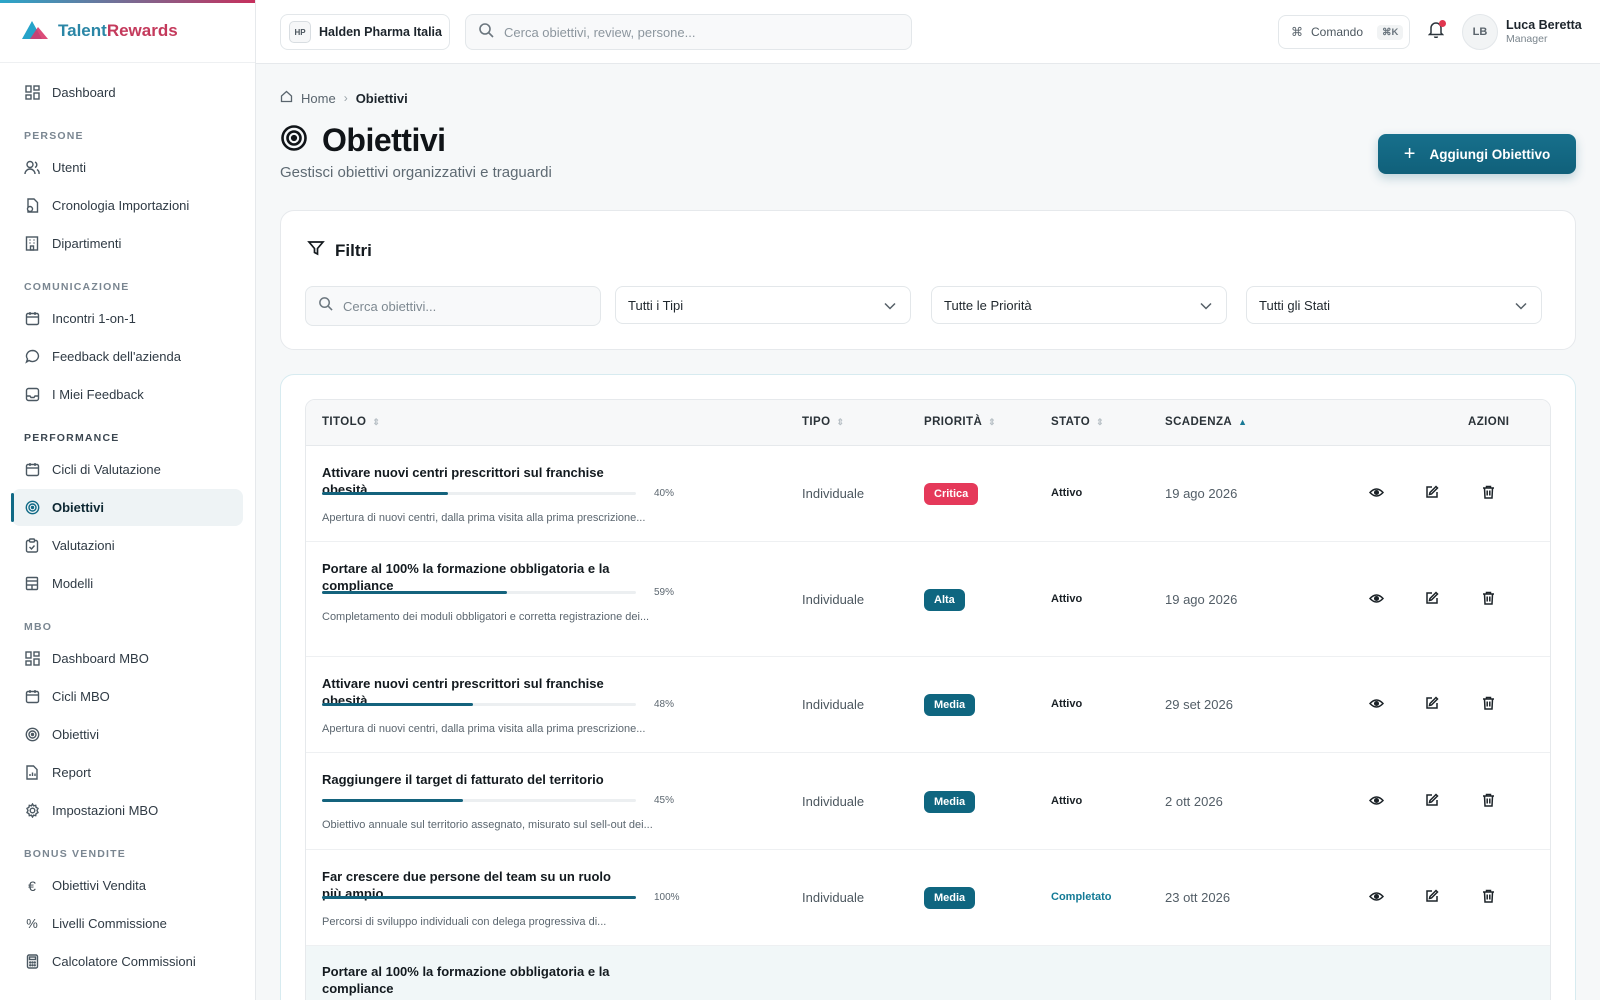 The width and height of the screenshot is (1600, 1000). Describe the element at coordinates (32, 168) in the screenshot. I see `users-icon` at that location.